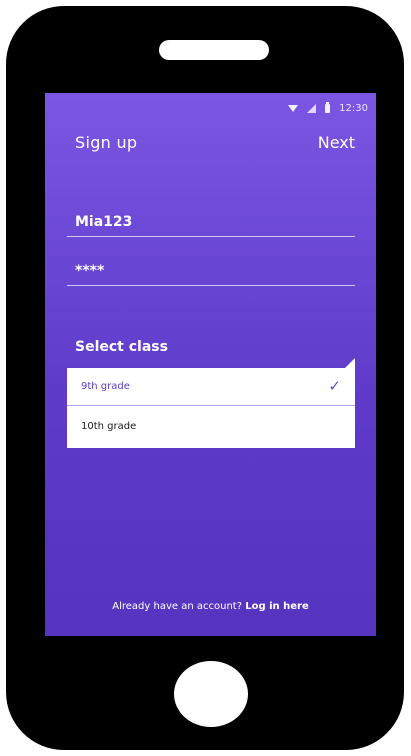 The height and width of the screenshot is (756, 411). Describe the element at coordinates (177, 606) in the screenshot. I see `login-prompt-text: Already have an account?` at that location.